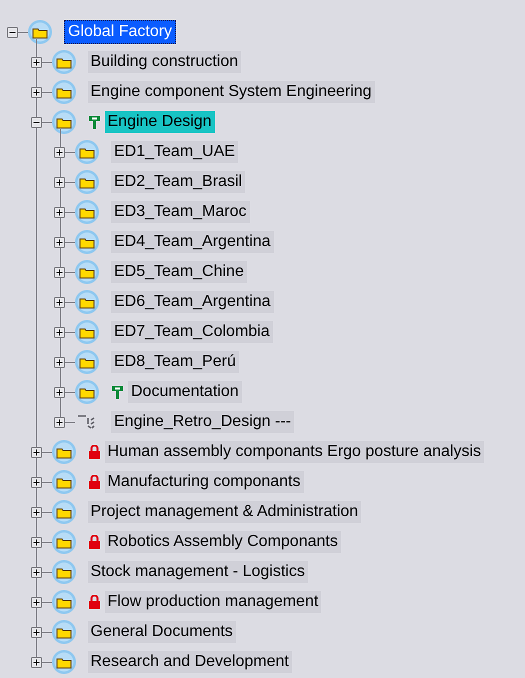  I want to click on tree-item: Research and Development, so click(190, 662).